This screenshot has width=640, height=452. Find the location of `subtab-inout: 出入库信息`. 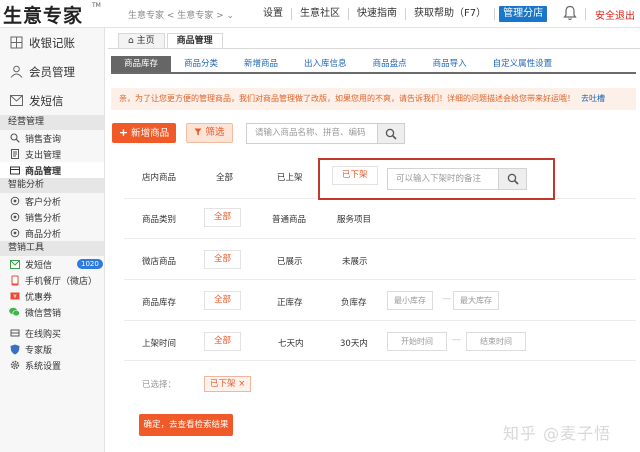

subtab-inout: 出入库信息 is located at coordinates (325, 64).